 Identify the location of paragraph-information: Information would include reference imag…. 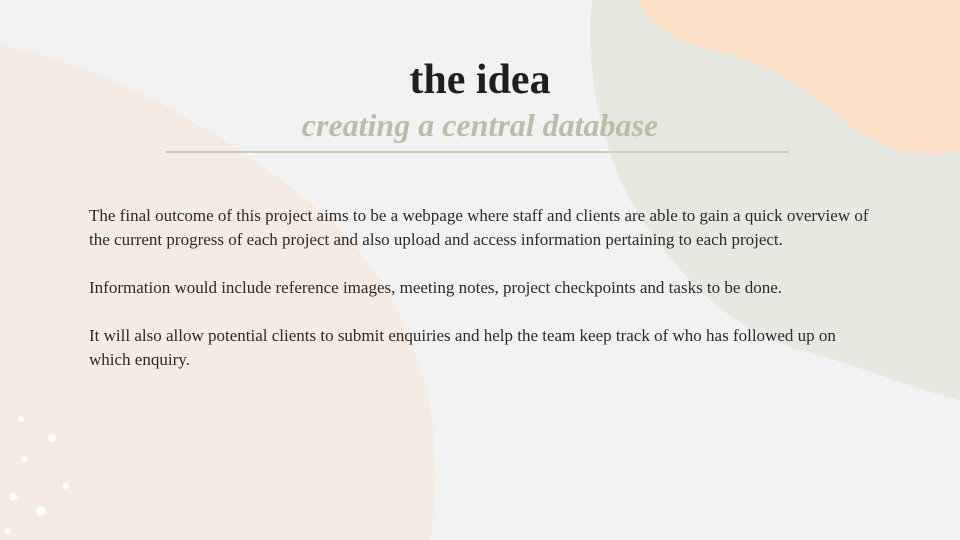
(435, 287).